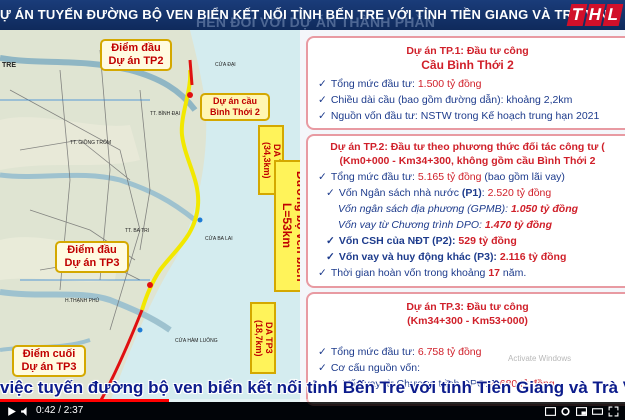  I want to click on ticker-overlay: HEN ĐỐI VỚI DỰ ÁN THÀNH PHẦN, so click(316, 22).